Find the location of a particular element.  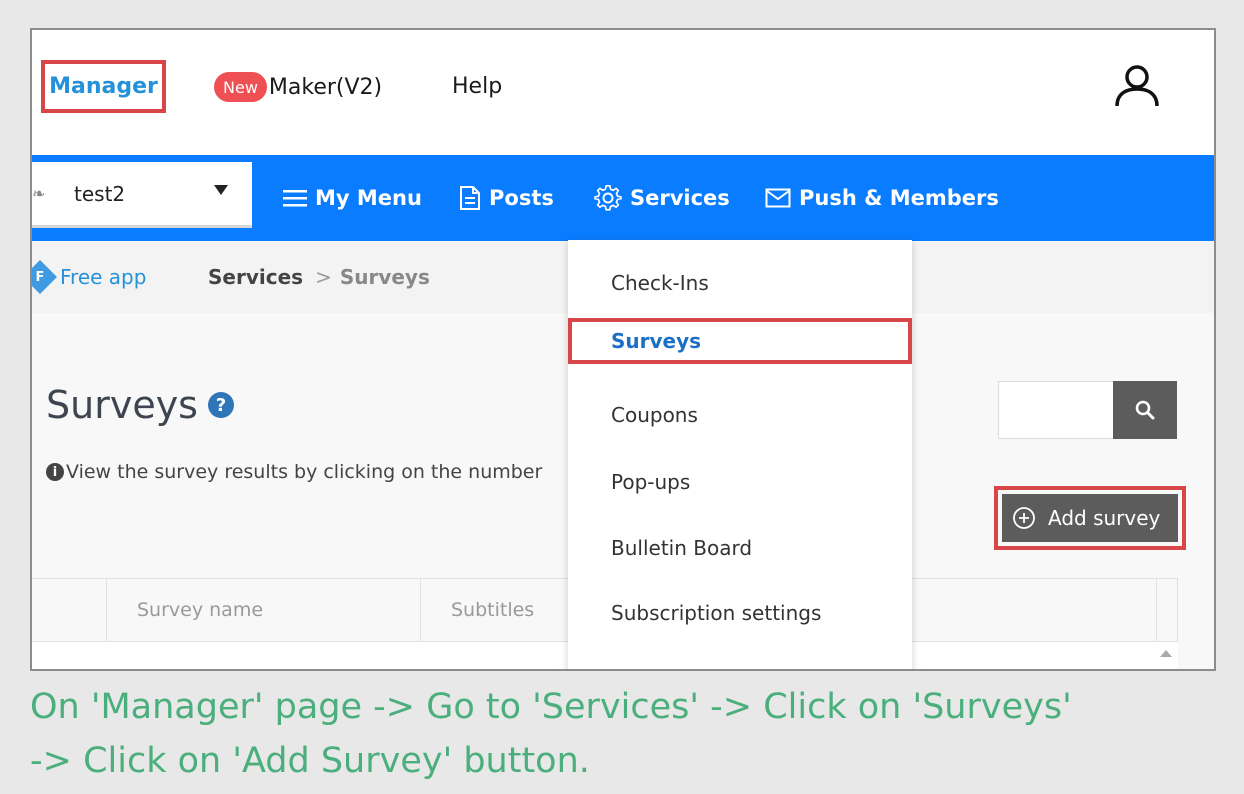

column-subtitles: Subtitles is located at coordinates (495, 610).